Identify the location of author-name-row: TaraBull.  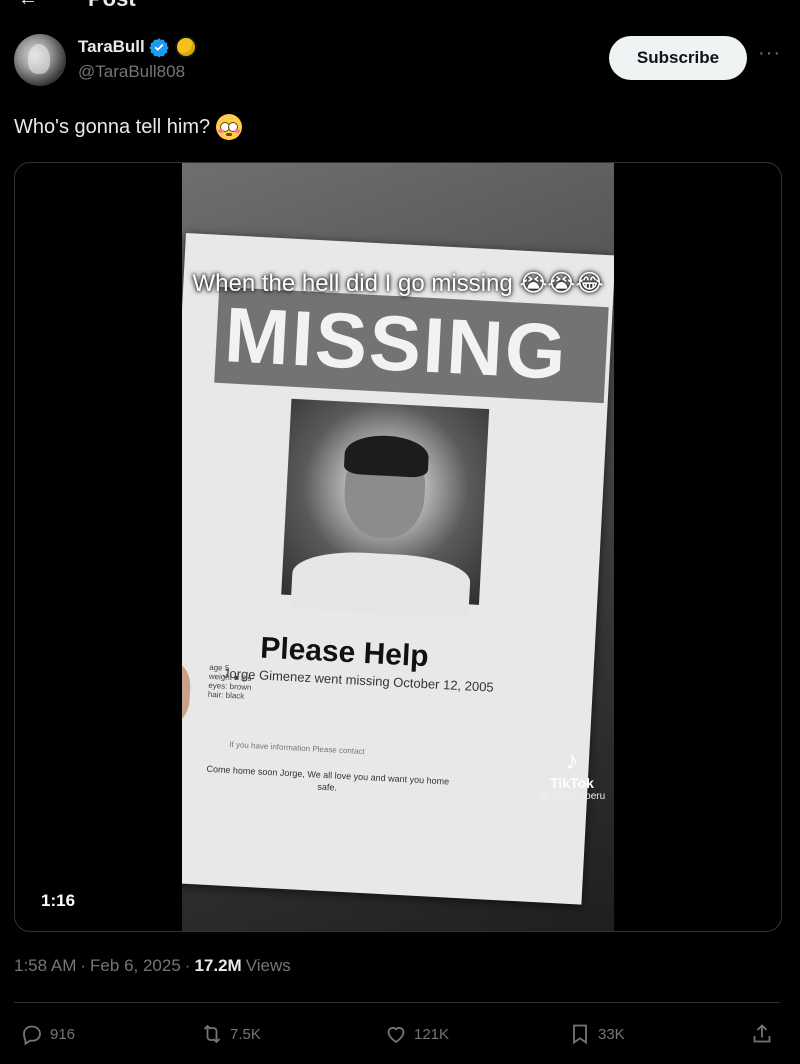
(137, 47).